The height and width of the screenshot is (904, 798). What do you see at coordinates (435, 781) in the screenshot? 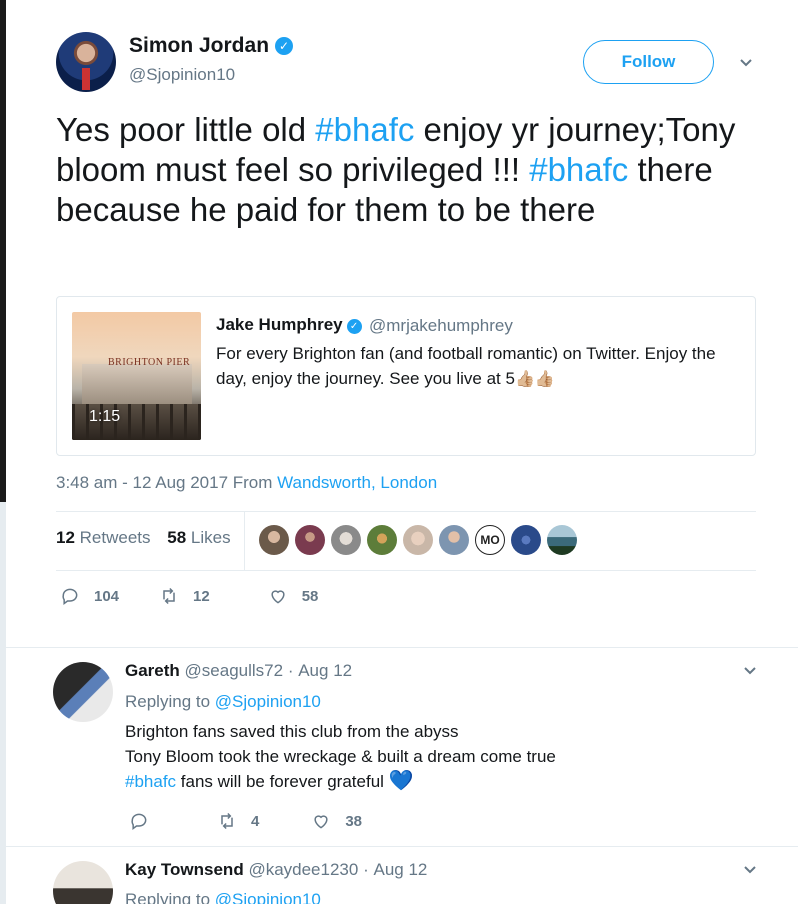
I see `reply-text-line: #bhafc fans will be forever grateful 💙` at bounding box center [435, 781].